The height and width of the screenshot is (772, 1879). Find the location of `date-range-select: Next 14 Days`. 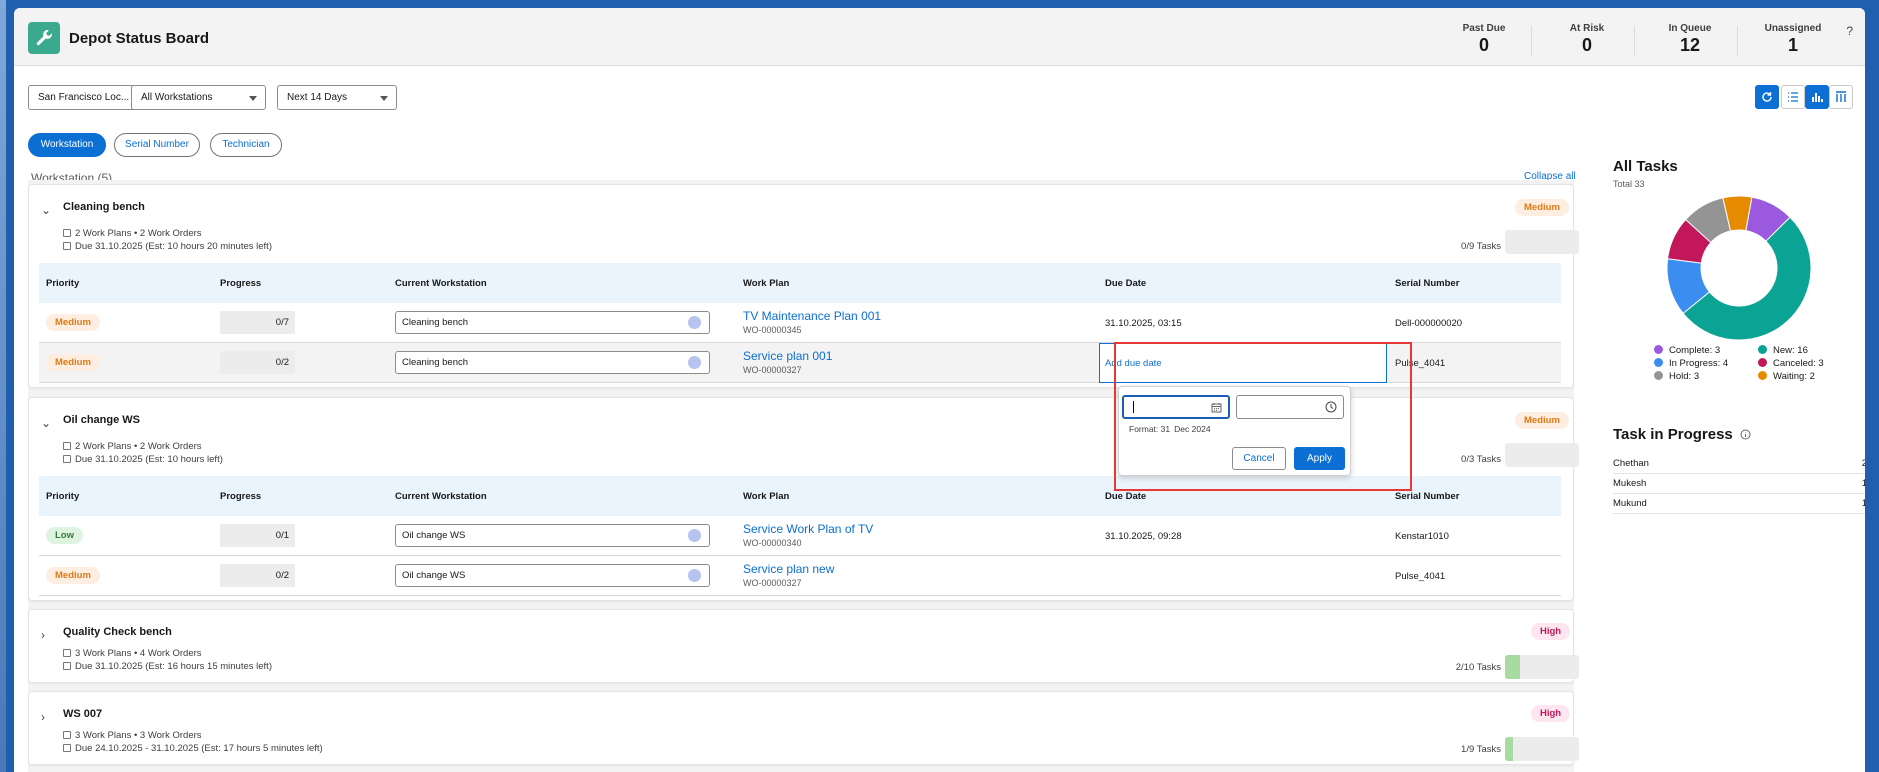

date-range-select: Next 14 Days is located at coordinates (337, 97).